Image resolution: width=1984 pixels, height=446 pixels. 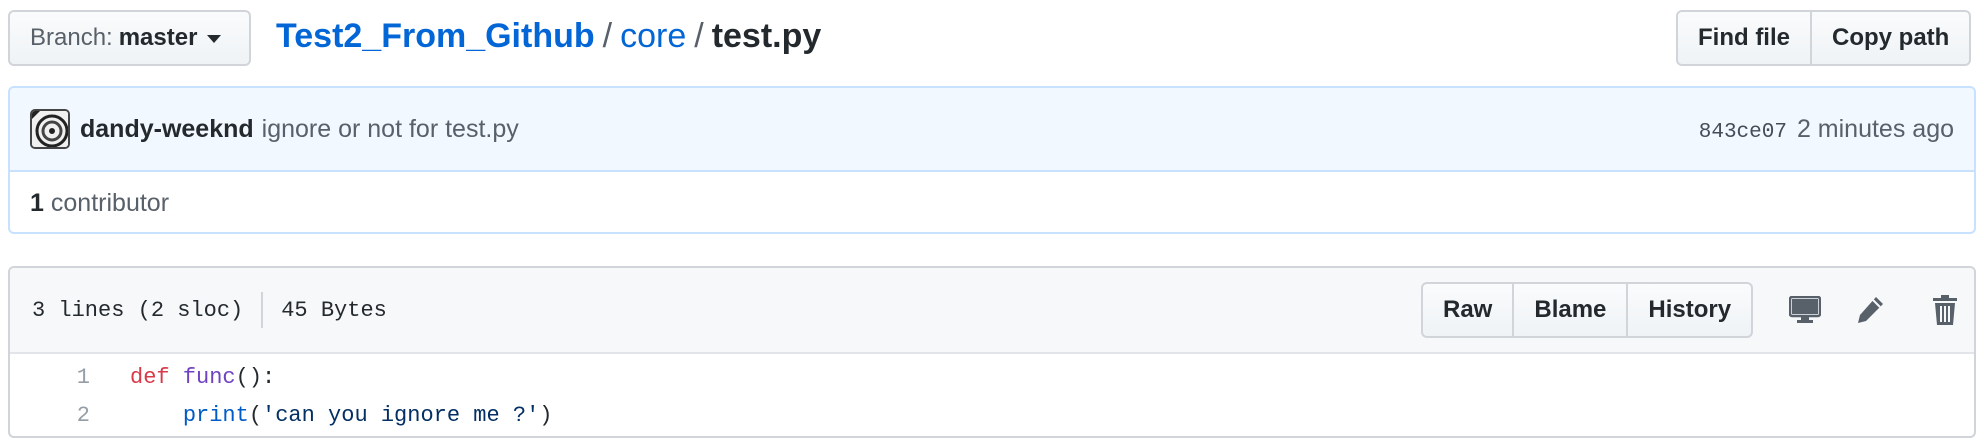 I want to click on contributor-count: 1, so click(x=37, y=202).